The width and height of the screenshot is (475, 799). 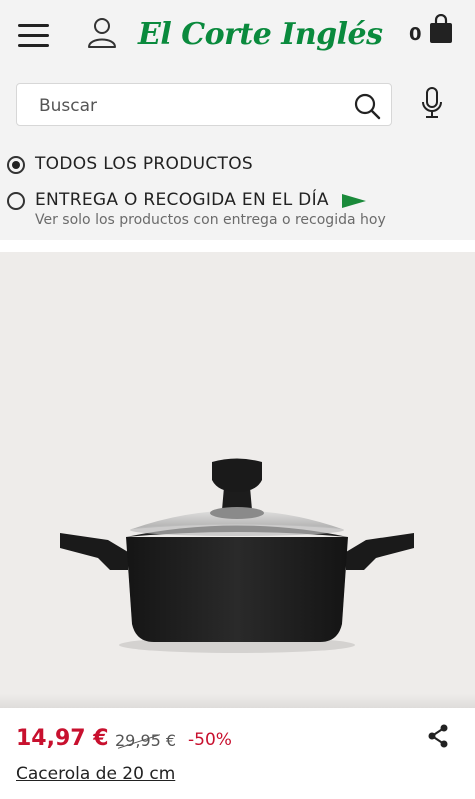 I want to click on top-header: El Corte Inglés 0, so click(x=237, y=35).